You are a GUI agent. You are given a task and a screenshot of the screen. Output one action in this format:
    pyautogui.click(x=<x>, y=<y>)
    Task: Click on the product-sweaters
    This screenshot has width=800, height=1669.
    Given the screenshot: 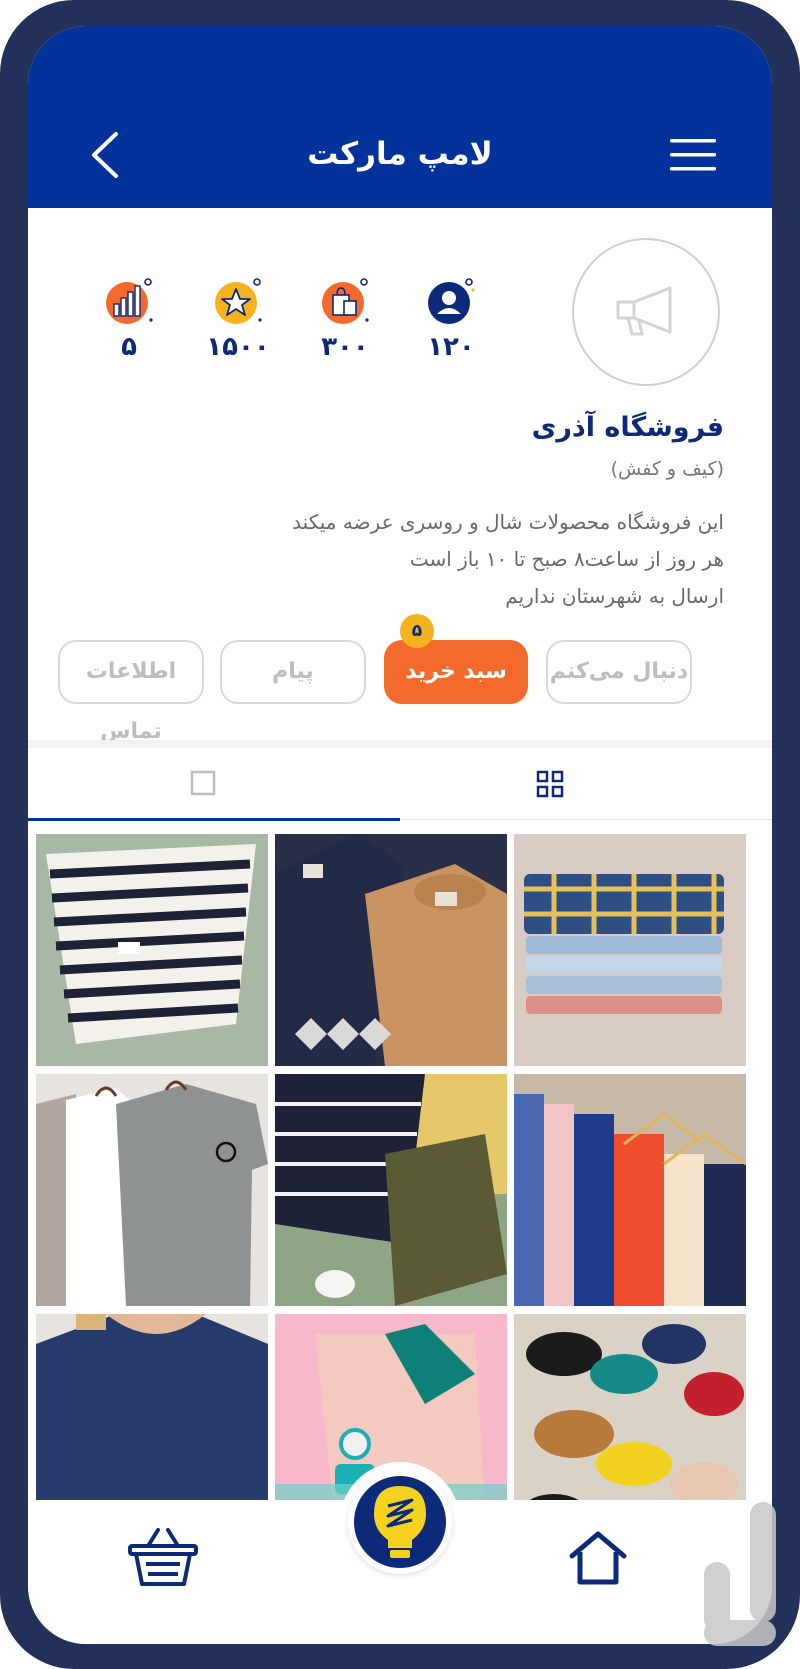 What is the action you would take?
    pyautogui.click(x=391, y=950)
    